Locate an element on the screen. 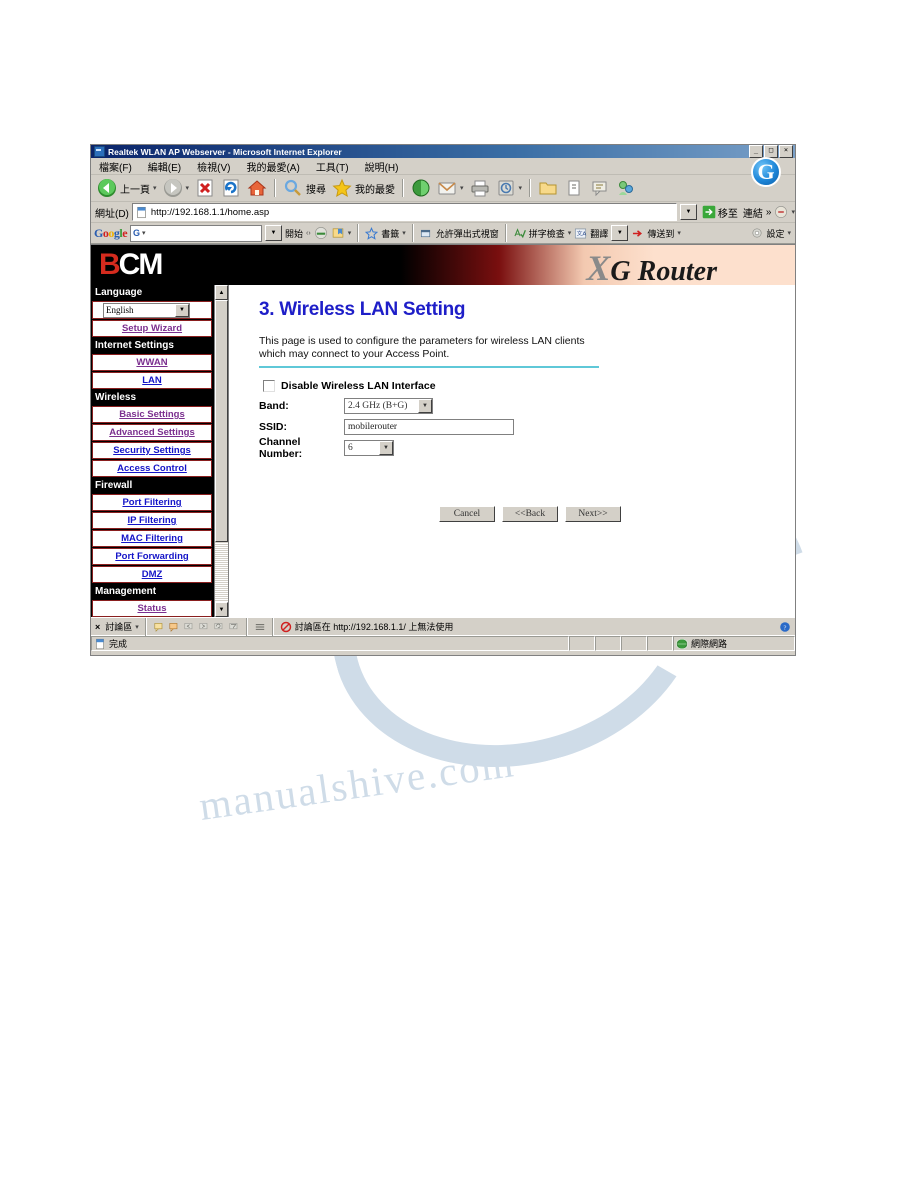  sidebar-item-port-filtering: Port Filtering is located at coordinates (152, 502).